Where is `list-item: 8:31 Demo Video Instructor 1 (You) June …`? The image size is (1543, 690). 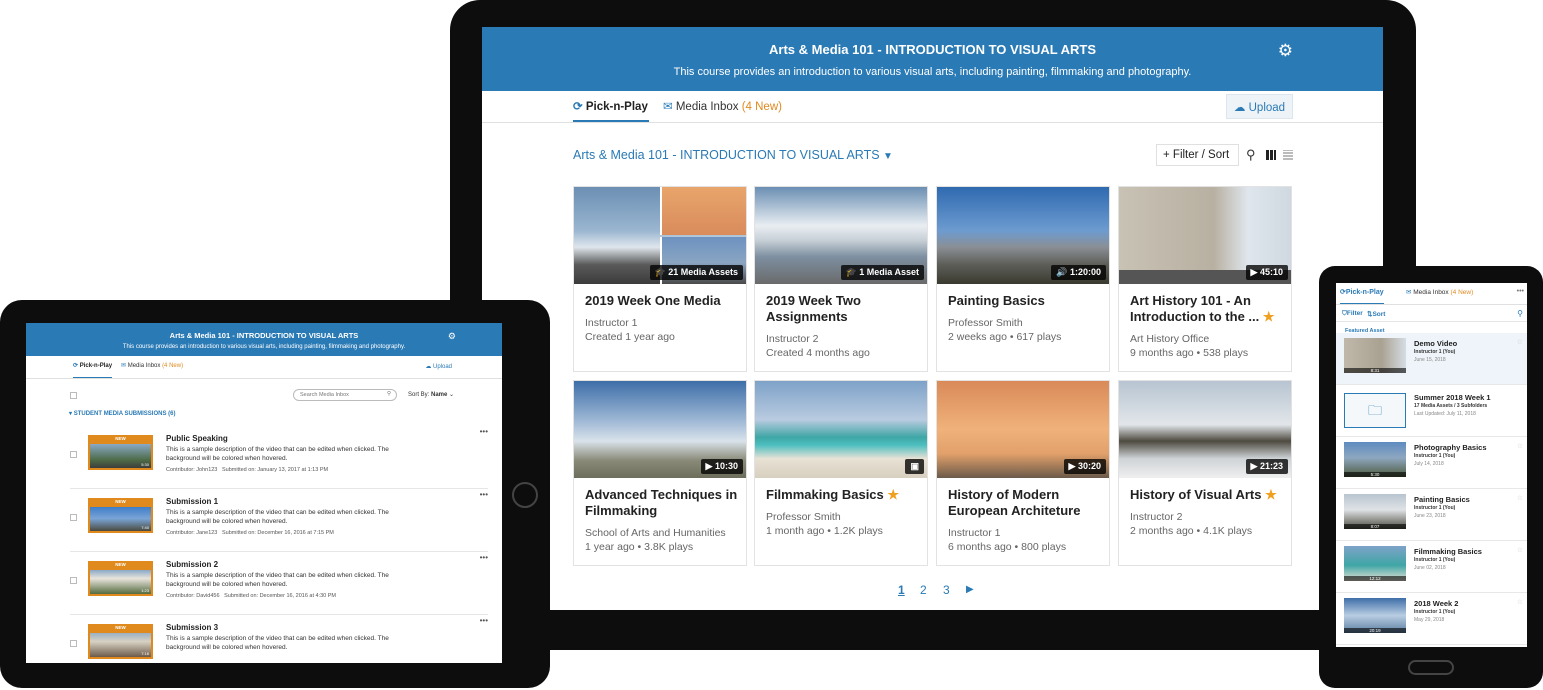 list-item: 8:31 Demo Video Instructor 1 (You) June … is located at coordinates (1431, 359).